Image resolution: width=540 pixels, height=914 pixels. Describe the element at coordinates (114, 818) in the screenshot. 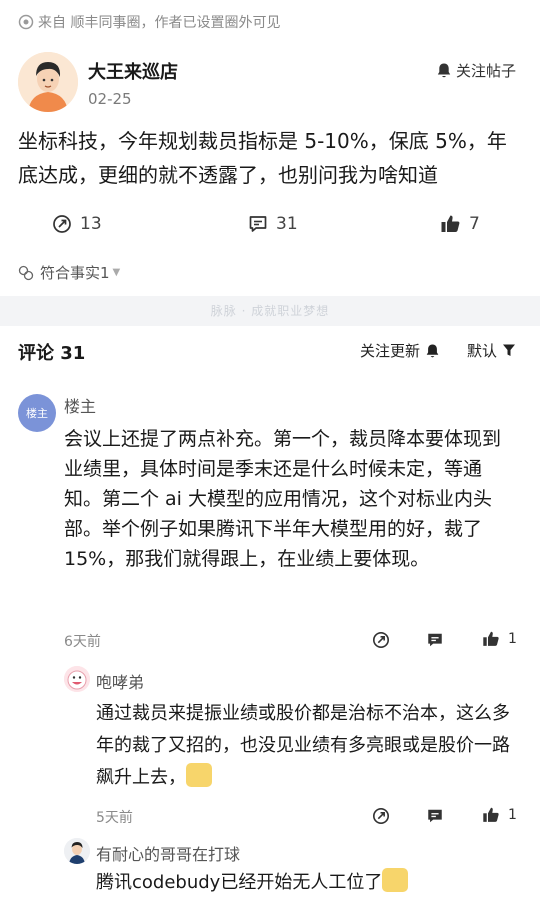

I see `reply-time: 5天前` at that location.